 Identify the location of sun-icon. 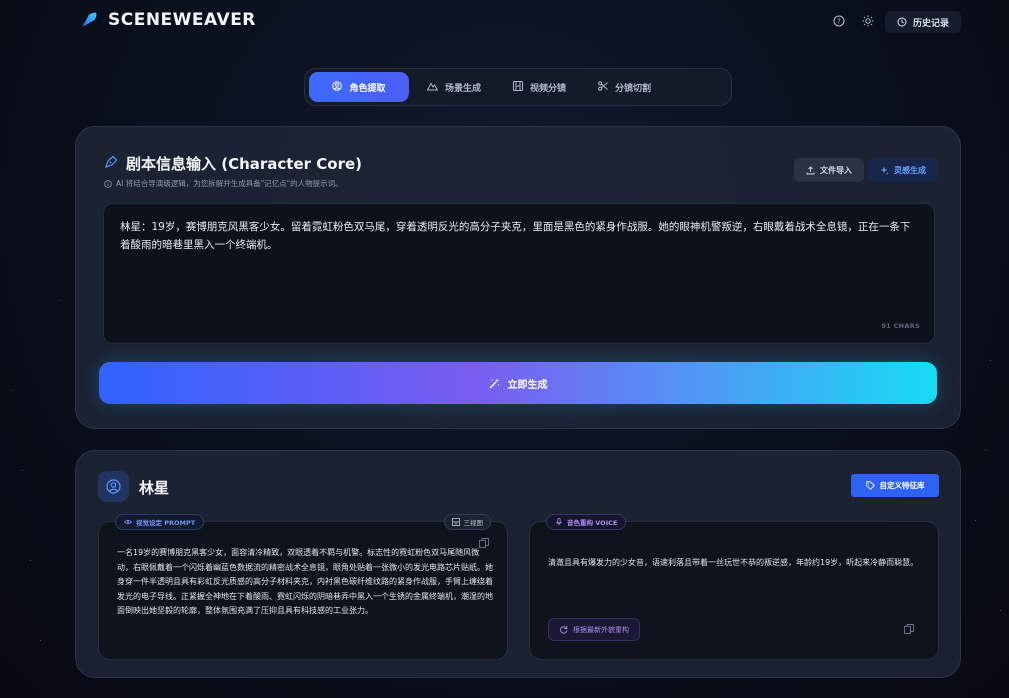
(868, 21).